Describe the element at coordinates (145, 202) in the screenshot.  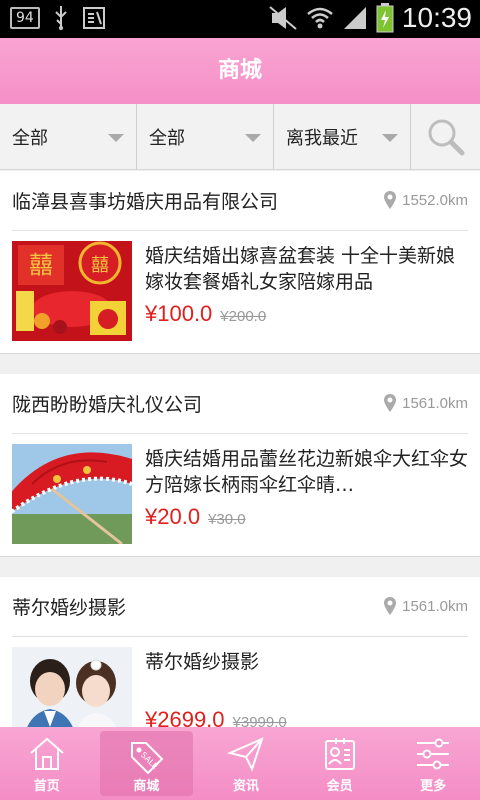
I see `shop-name: 临漳县喜事坊婚庆用品有限公司` at that location.